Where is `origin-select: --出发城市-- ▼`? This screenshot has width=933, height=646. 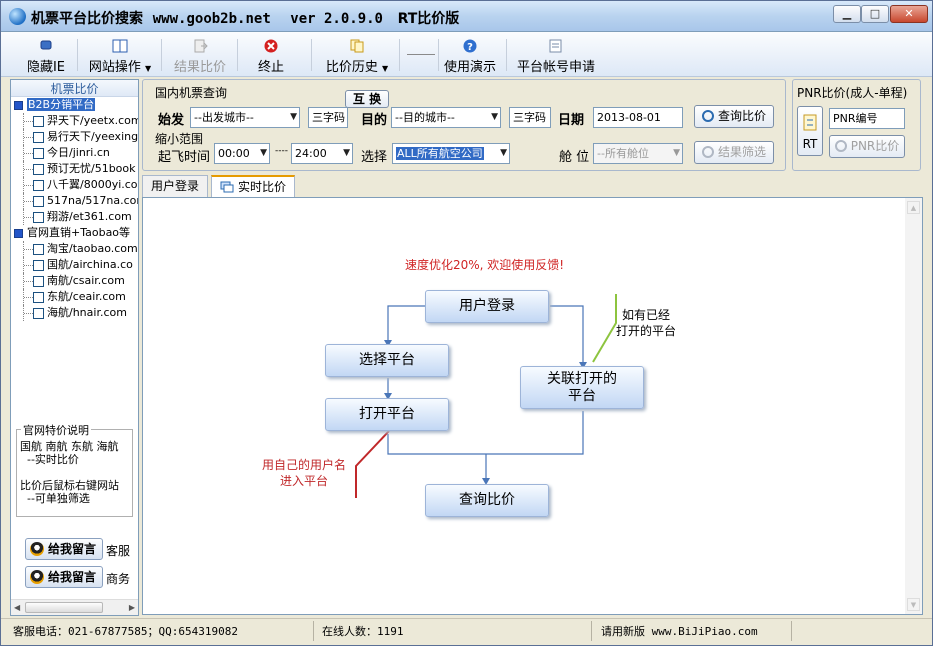 origin-select: --出发城市-- ▼ is located at coordinates (245, 117).